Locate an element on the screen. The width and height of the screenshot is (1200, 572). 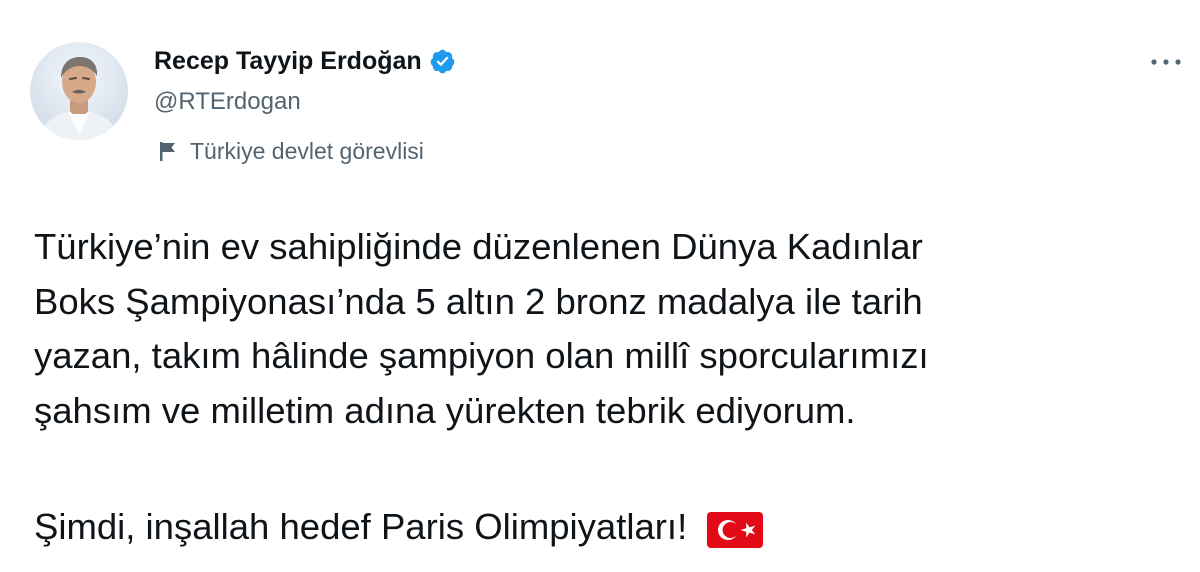
account-label-text: Türkiye devlet görevlisi is located at coordinates (307, 151).